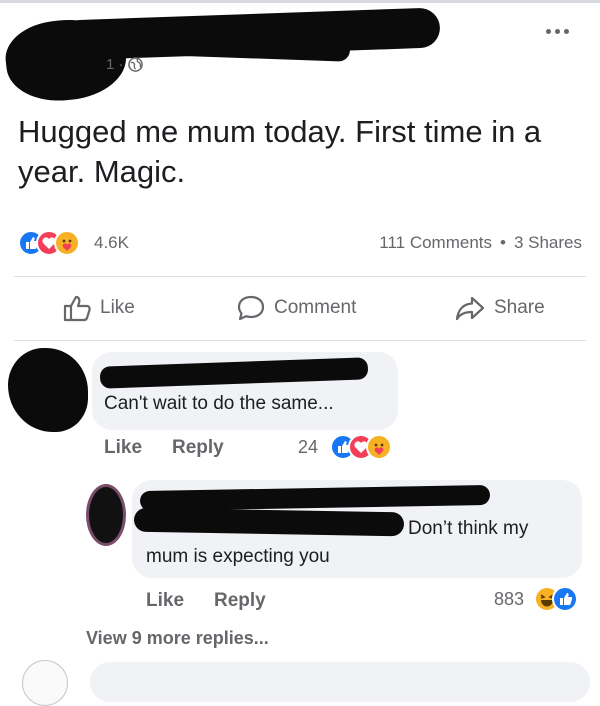 The image size is (600, 706). What do you see at coordinates (198, 448) in the screenshot?
I see `comment-1-reply-link: Reply` at bounding box center [198, 448].